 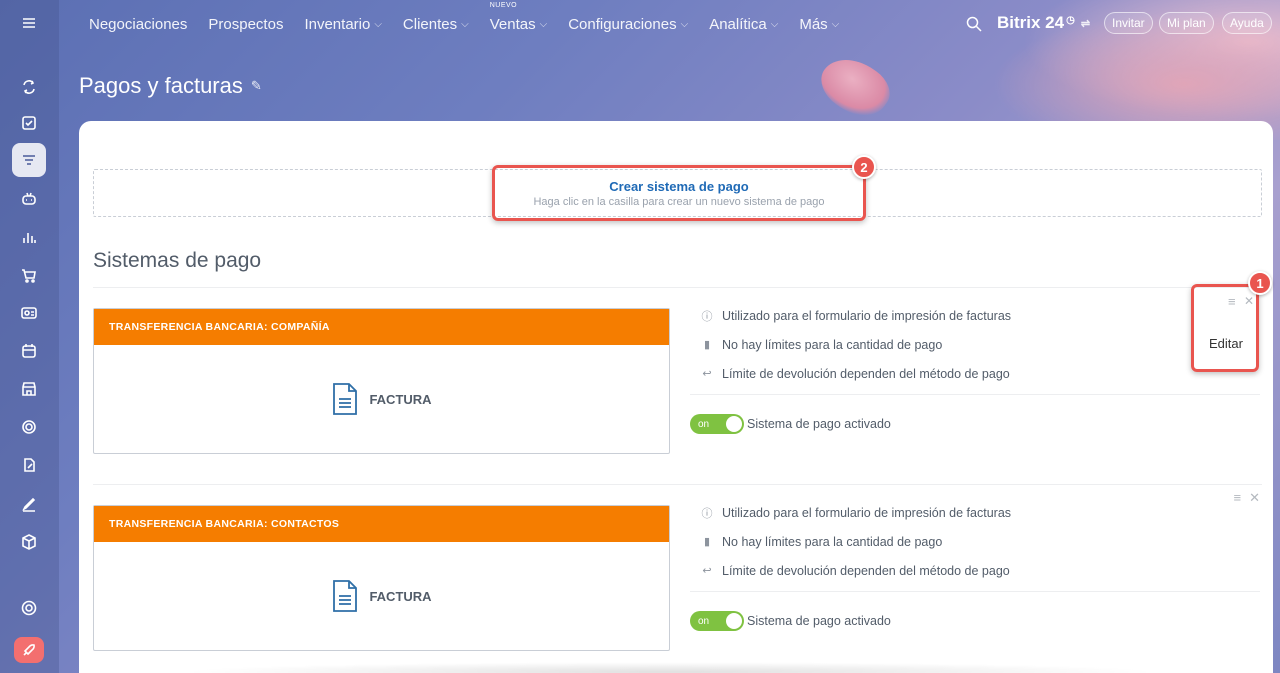 What do you see at coordinates (1254, 498) in the screenshot?
I see `close-icon: ✕` at bounding box center [1254, 498].